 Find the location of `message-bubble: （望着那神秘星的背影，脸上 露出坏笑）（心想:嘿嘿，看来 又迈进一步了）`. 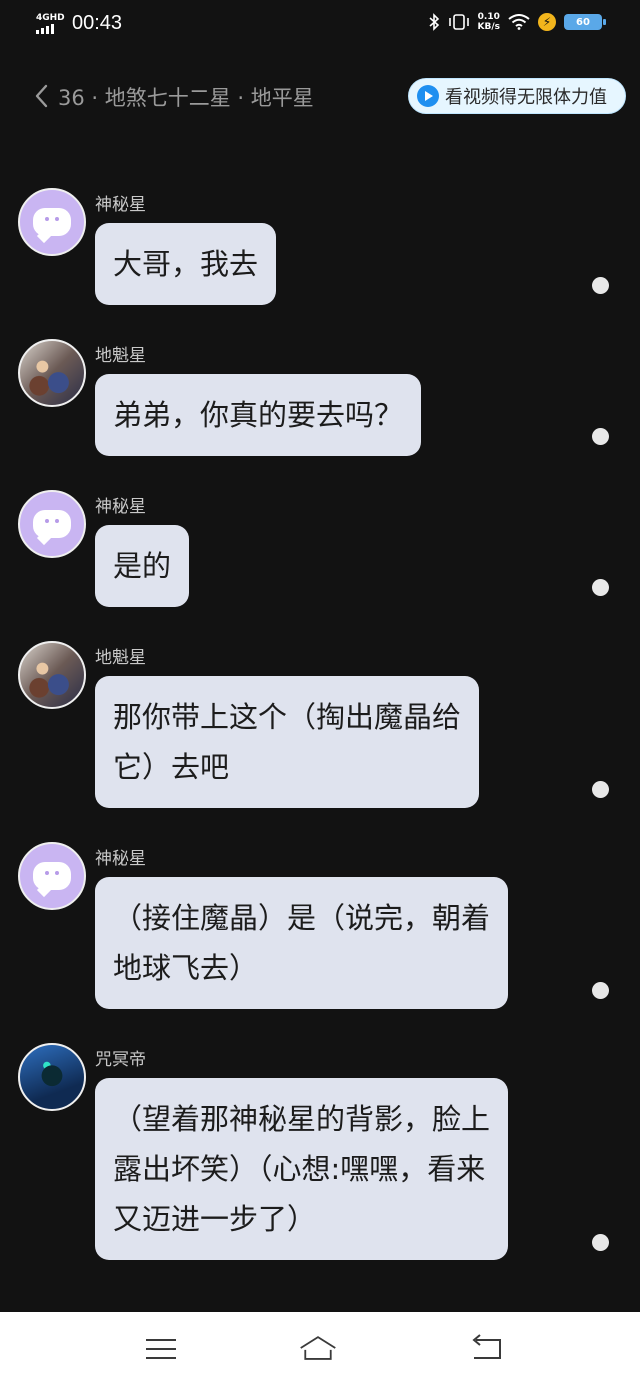

message-bubble: （望着那神秘星的背影，脸上 露出坏笑）（心想:嘿嘿，看来 又迈进一步了） is located at coordinates (302, 1169).